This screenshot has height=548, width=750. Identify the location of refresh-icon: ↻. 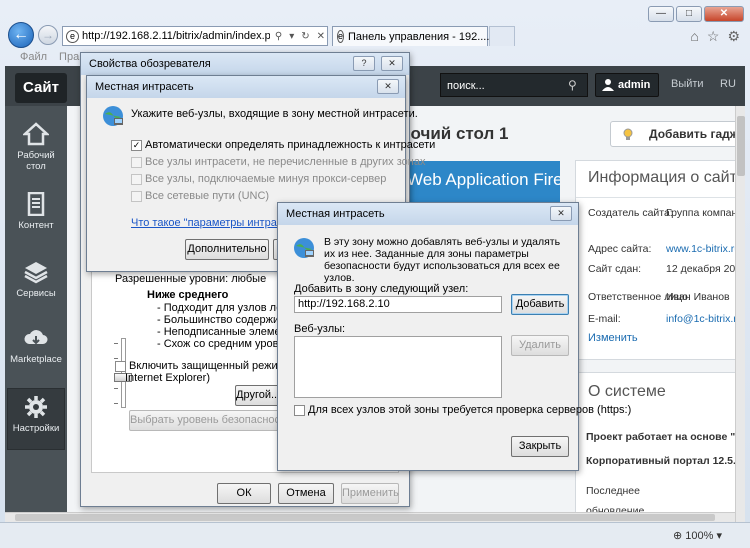
(305, 36).